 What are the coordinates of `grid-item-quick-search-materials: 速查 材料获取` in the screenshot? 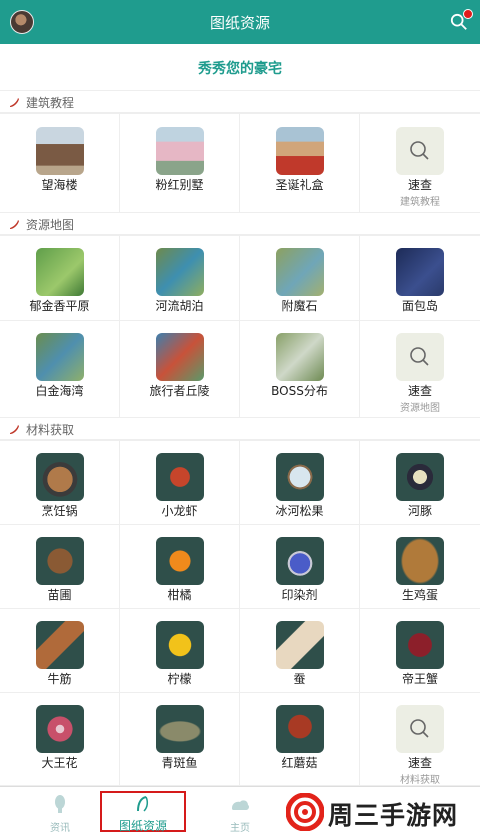 It's located at (420, 739).